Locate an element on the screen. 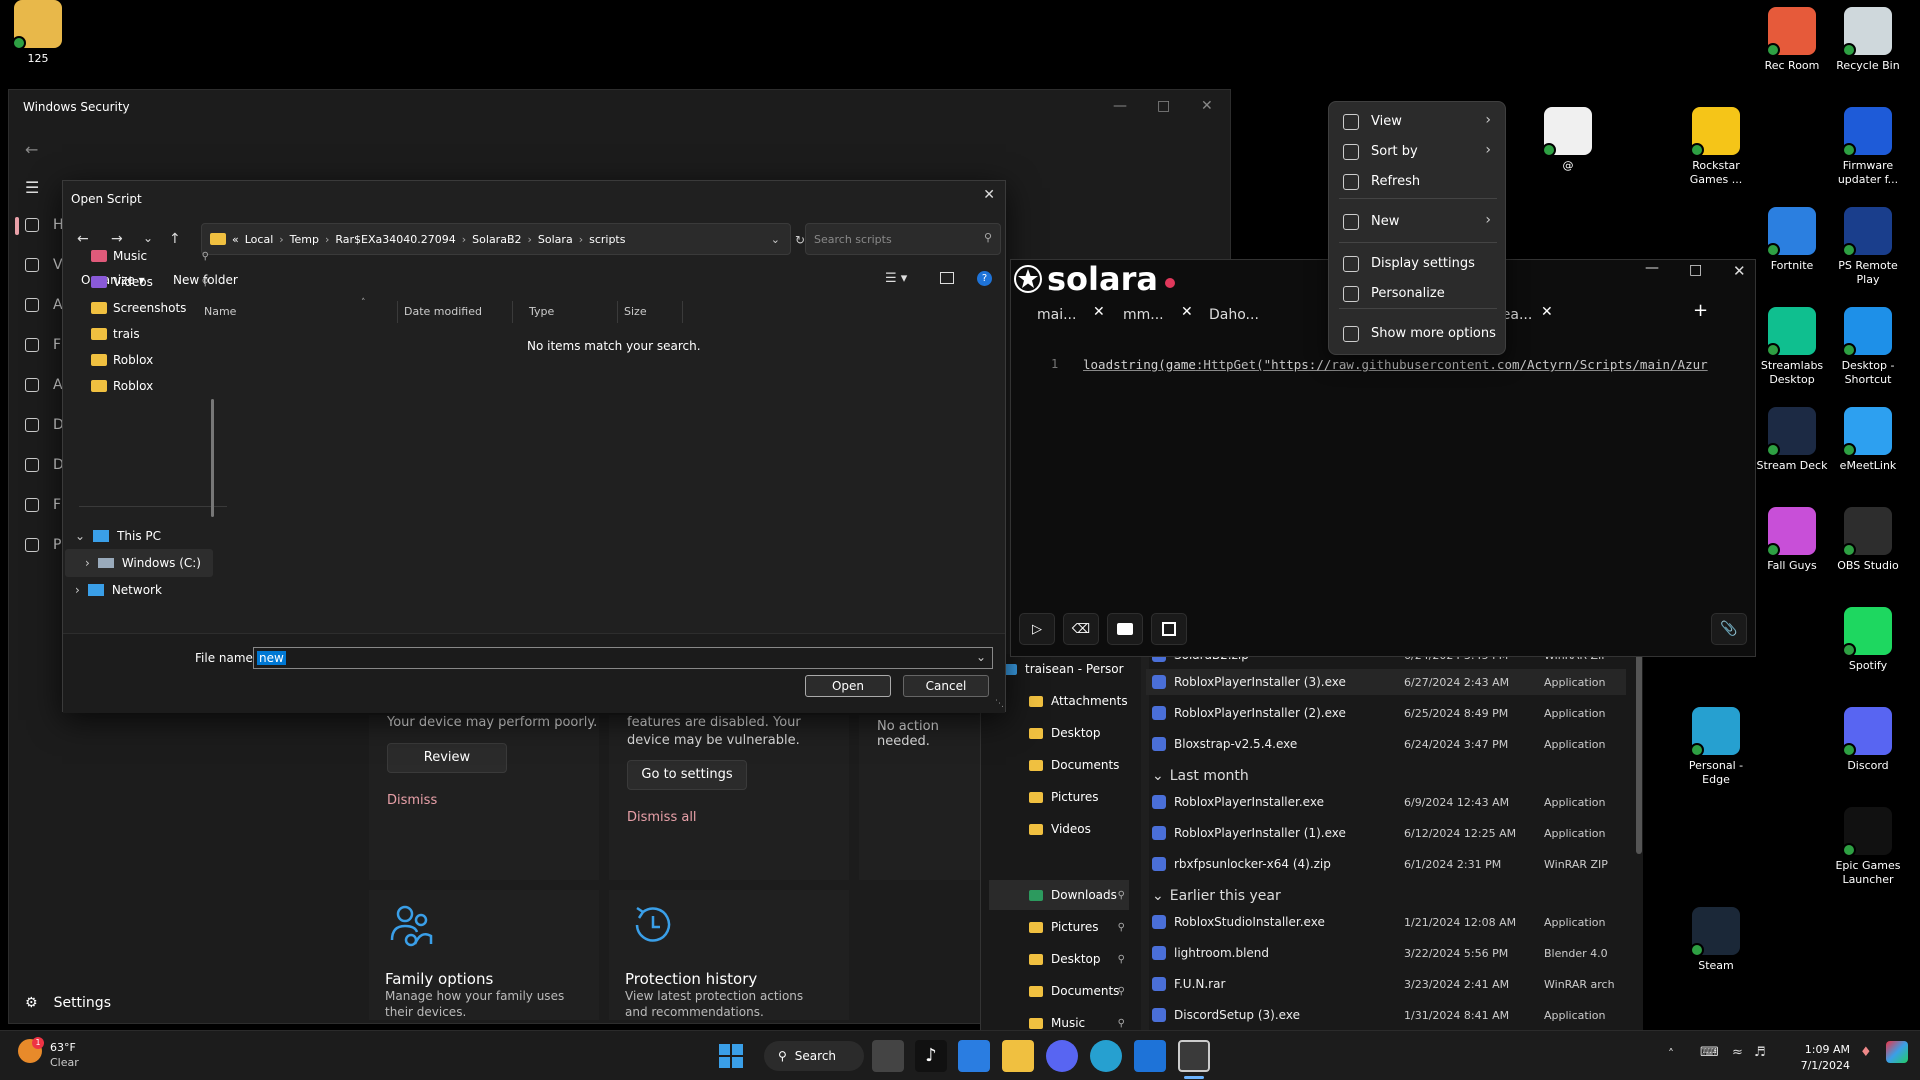  path-segment: Rar$EXa34040.27094 is located at coordinates (395, 239).